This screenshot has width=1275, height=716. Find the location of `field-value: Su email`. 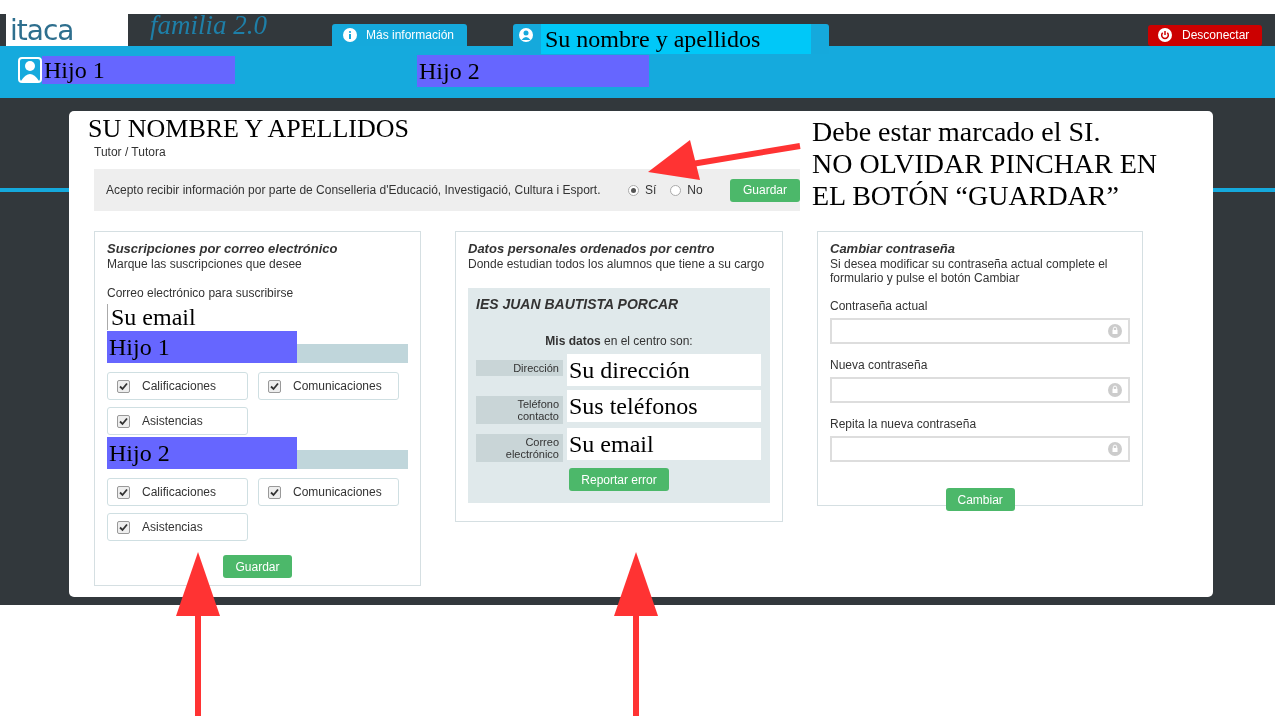

field-value: Su email is located at coordinates (664, 444).